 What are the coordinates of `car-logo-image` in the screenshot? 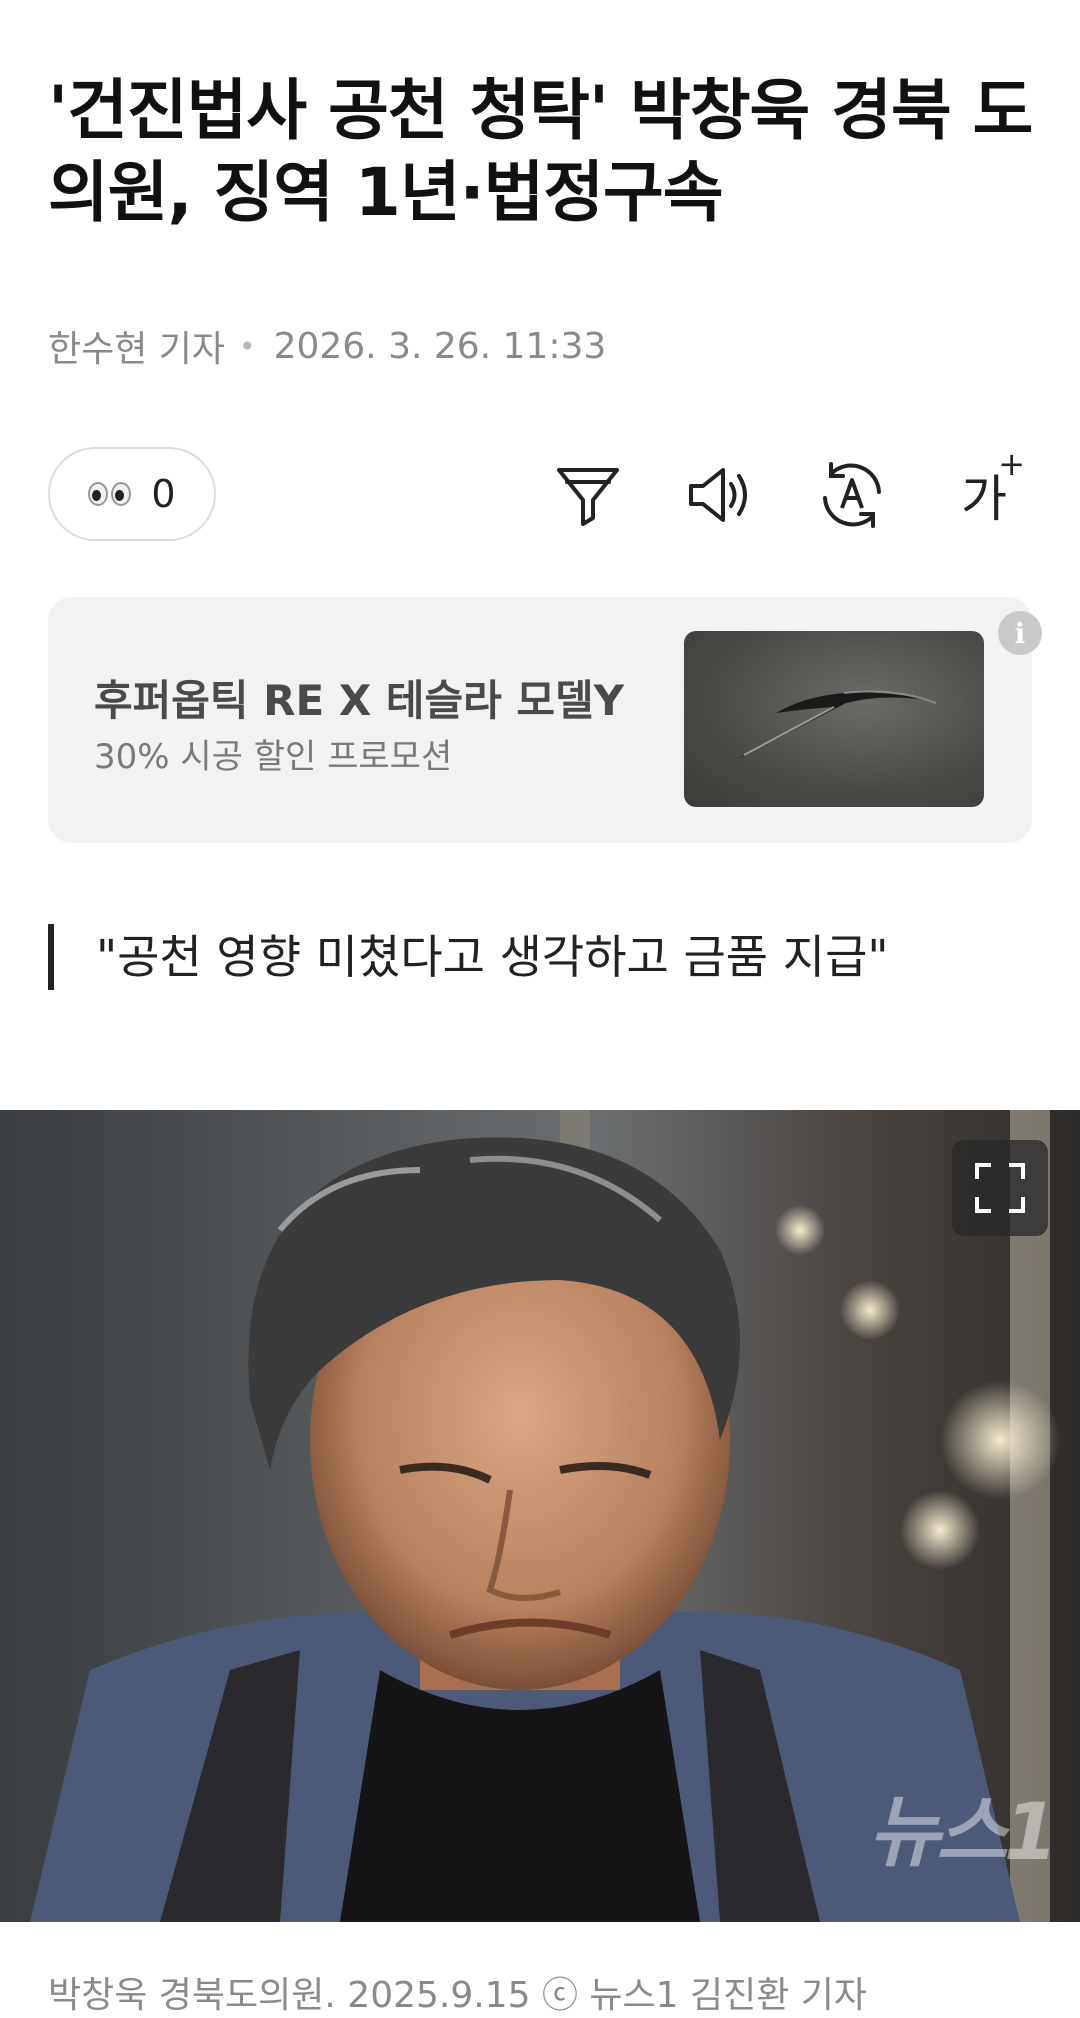 It's located at (837, 724).